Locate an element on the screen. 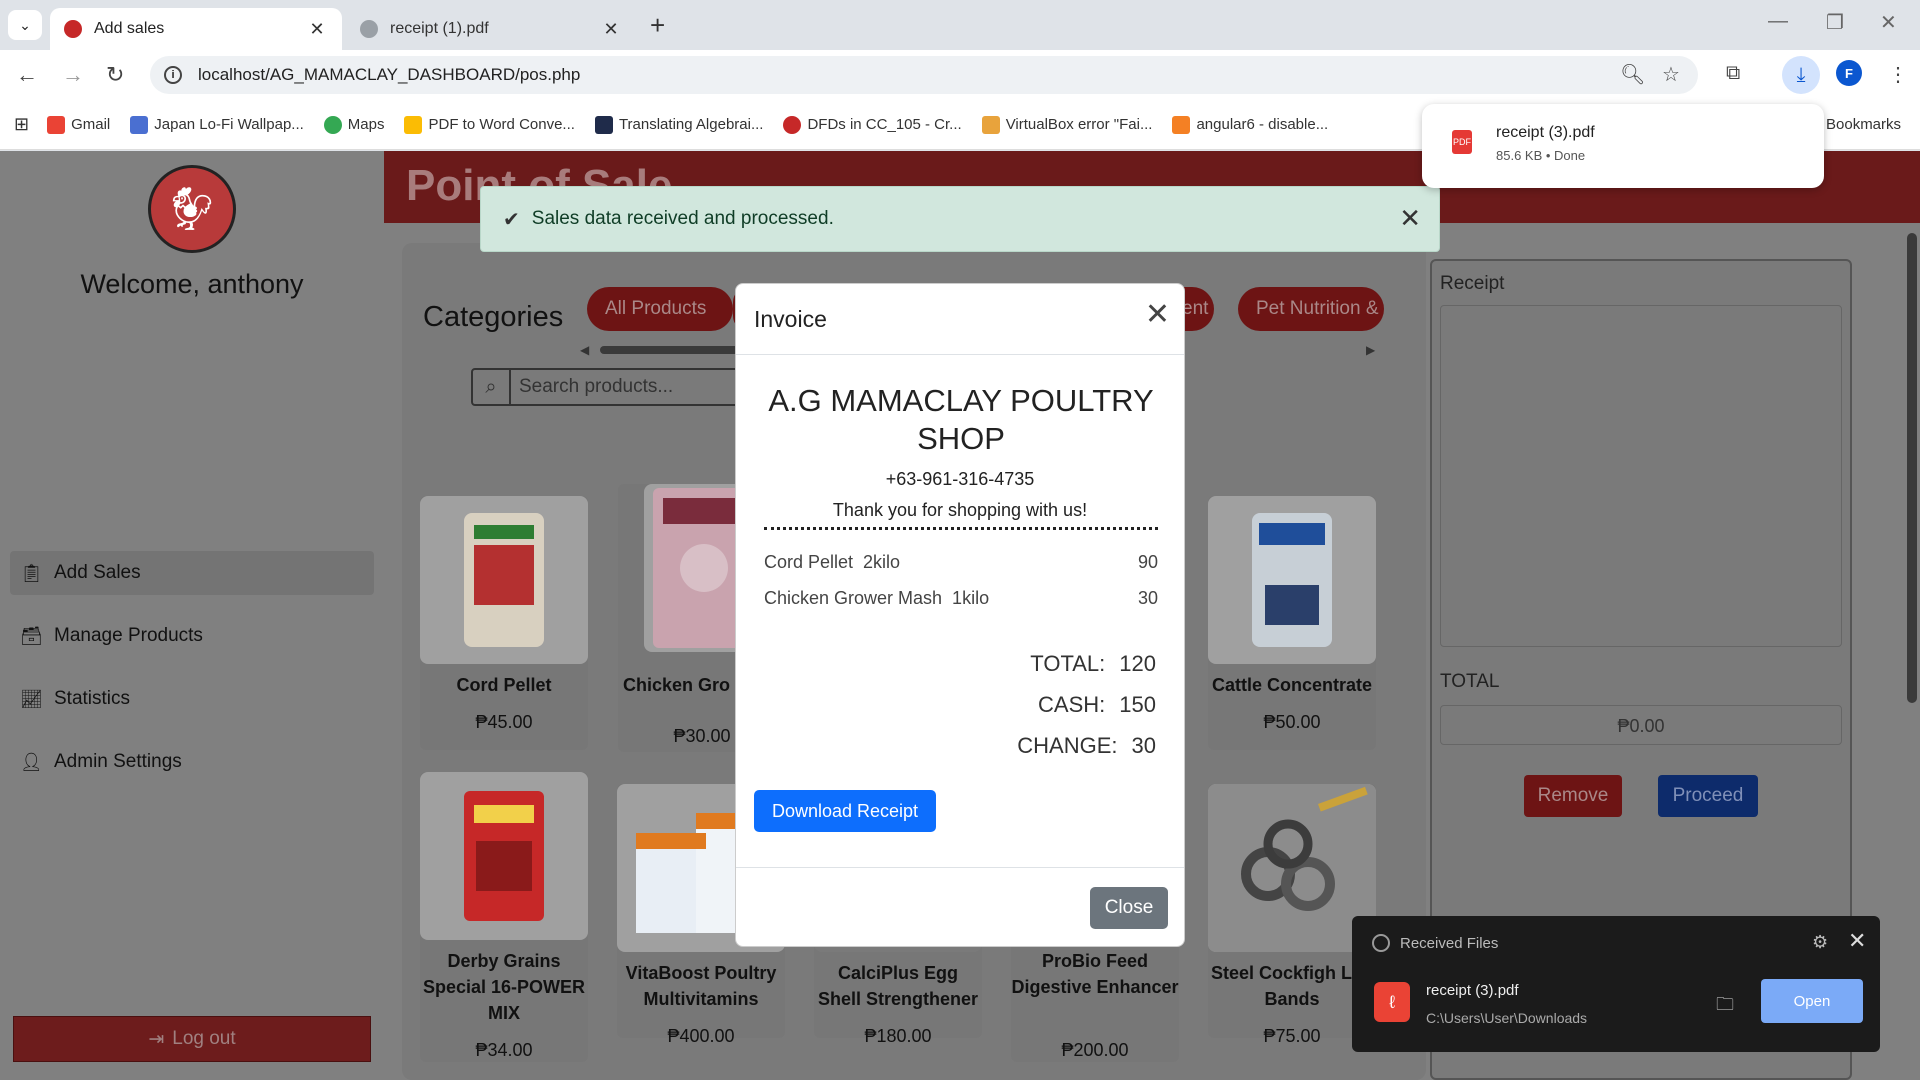 Image resolution: width=1920 pixels, height=1080 pixels. thank-you-text: Thank you for shopping with us! is located at coordinates (960, 510).